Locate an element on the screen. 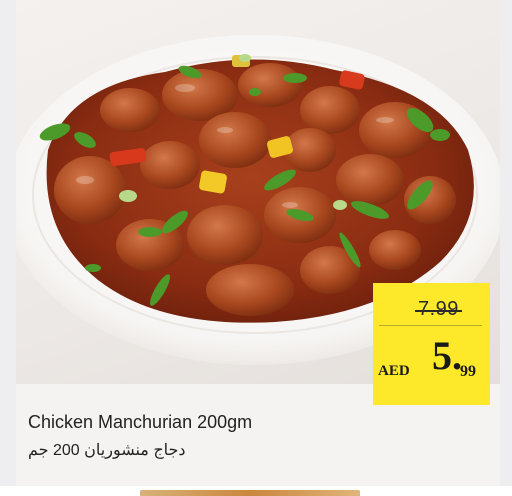  next-product-image-edge is located at coordinates (250, 493).